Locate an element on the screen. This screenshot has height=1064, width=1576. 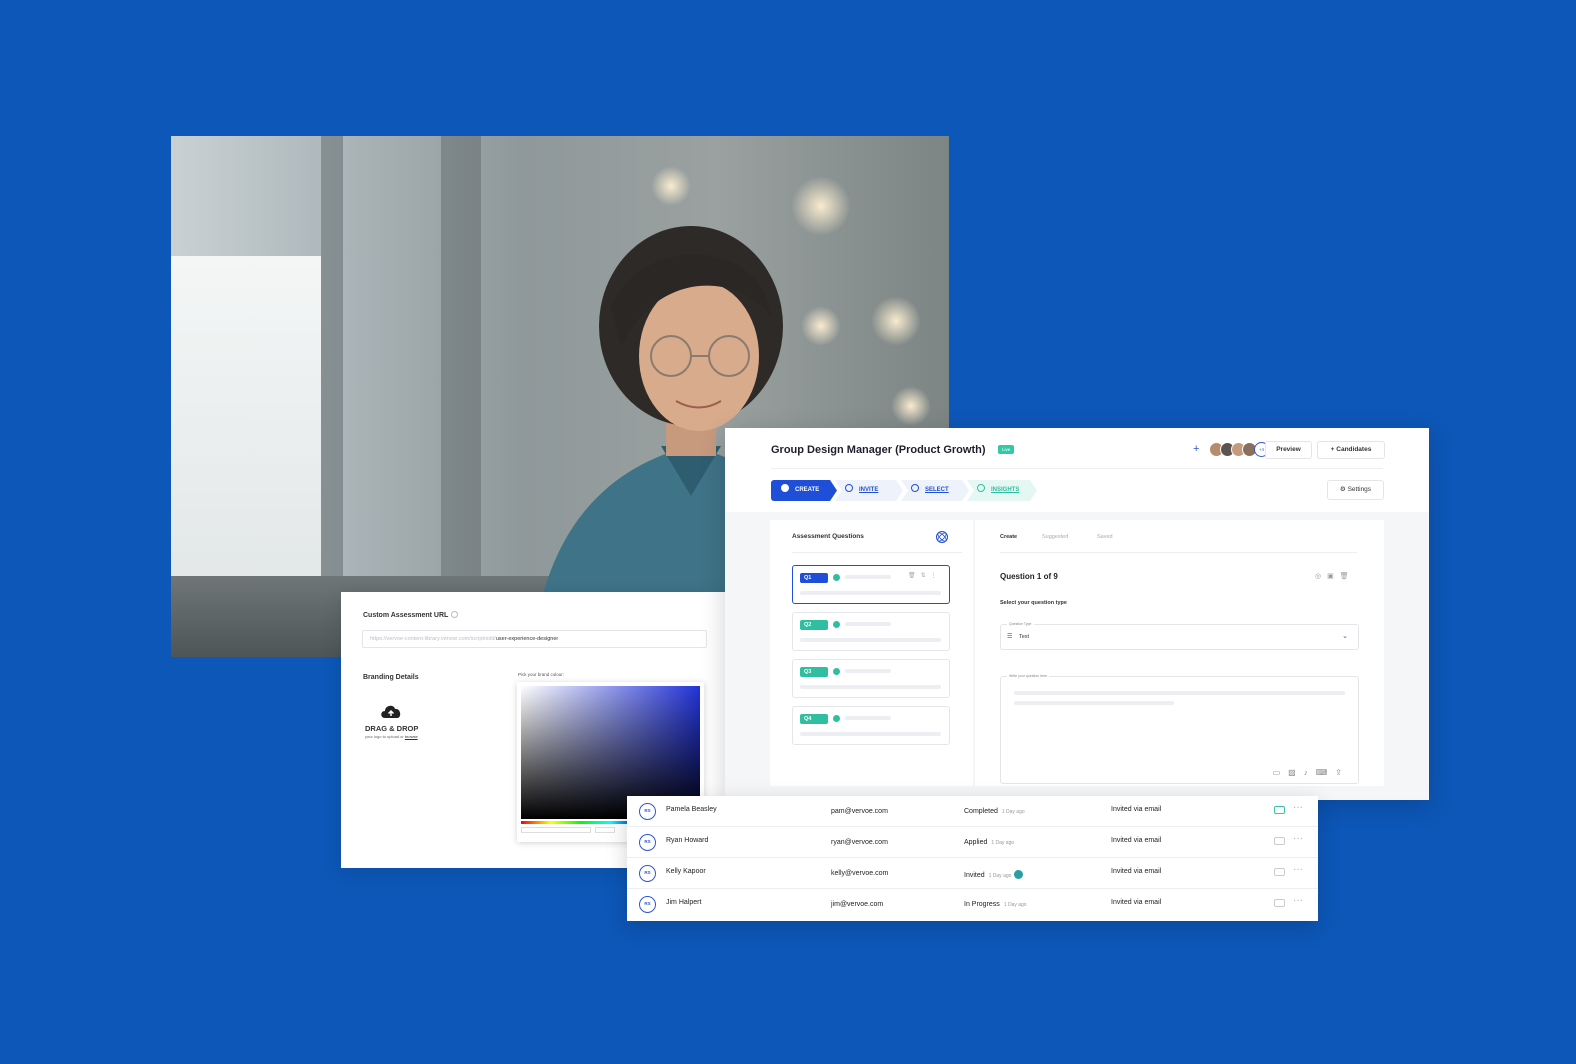
question-tag: Q4 is located at coordinates (814, 719).